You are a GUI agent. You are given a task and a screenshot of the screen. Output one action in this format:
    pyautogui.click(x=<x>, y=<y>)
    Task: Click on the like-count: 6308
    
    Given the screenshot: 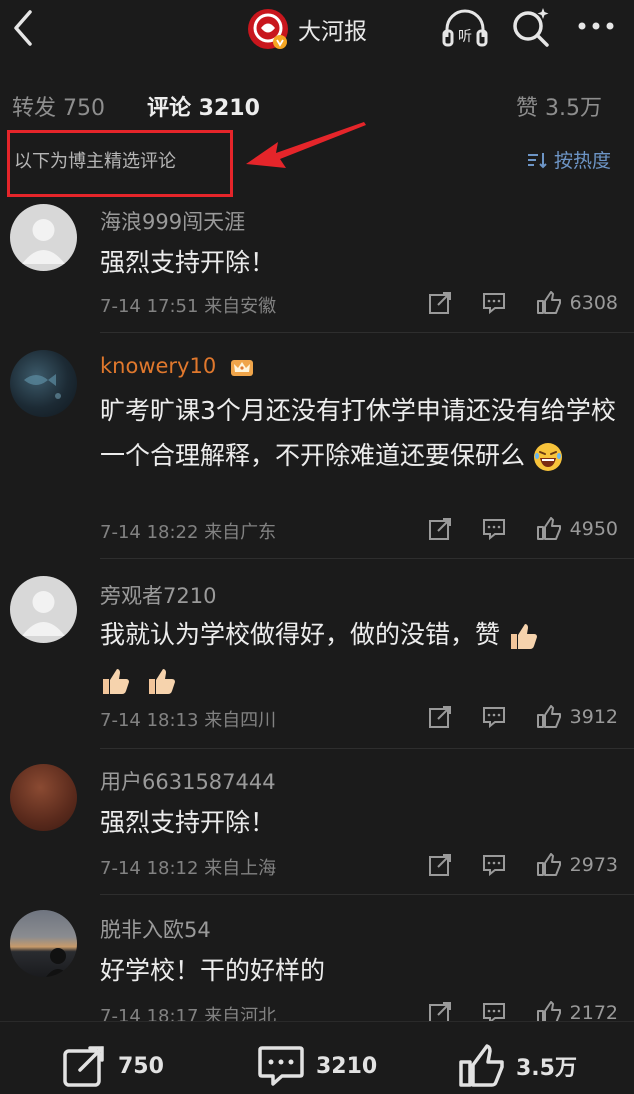 What is the action you would take?
    pyautogui.click(x=593, y=303)
    